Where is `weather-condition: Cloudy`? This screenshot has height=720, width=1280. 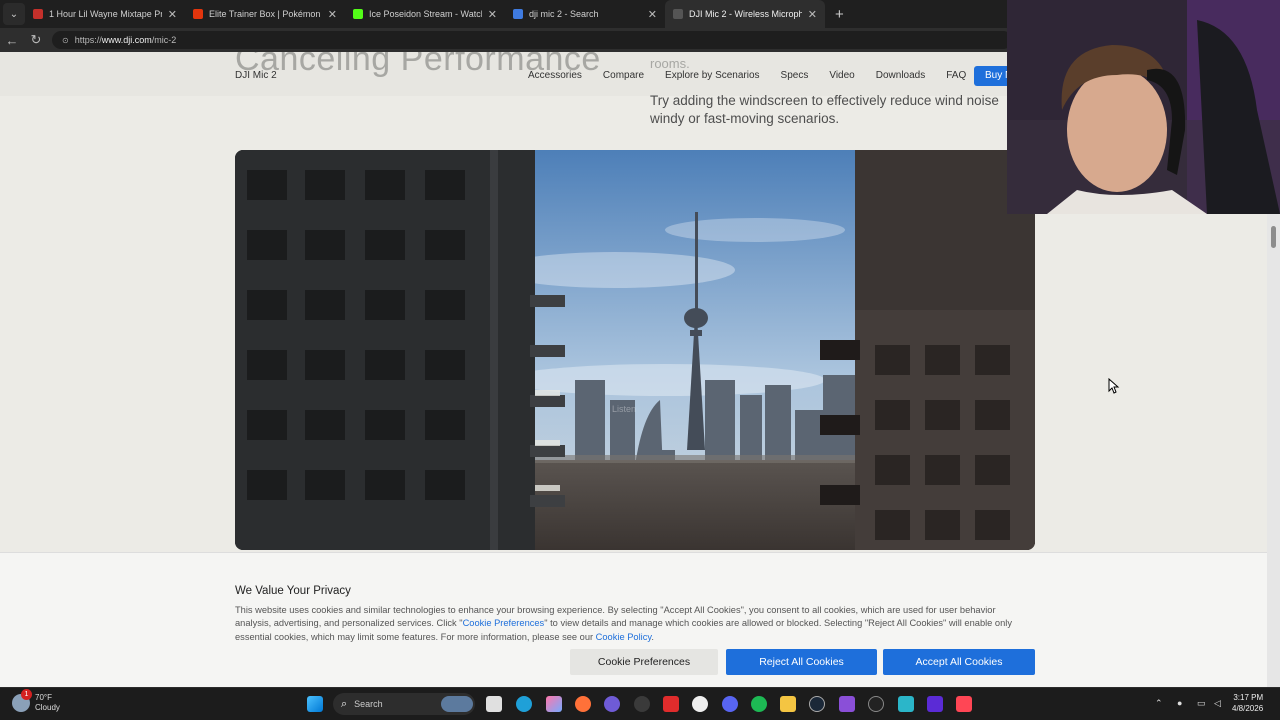 weather-condition: Cloudy is located at coordinates (47, 707).